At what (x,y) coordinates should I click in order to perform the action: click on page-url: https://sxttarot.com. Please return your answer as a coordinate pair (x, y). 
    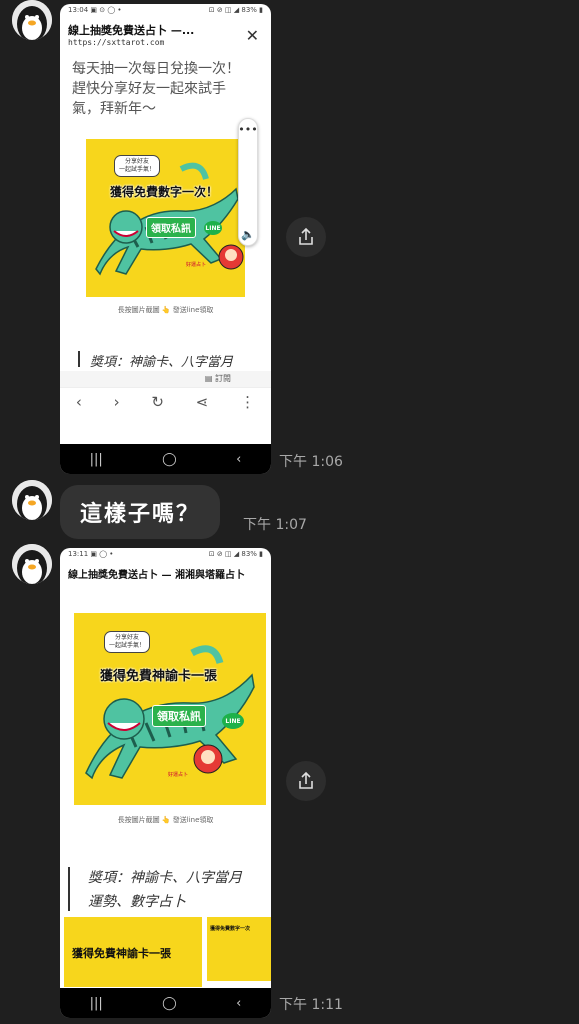
    Looking at the image, I should click on (116, 42).